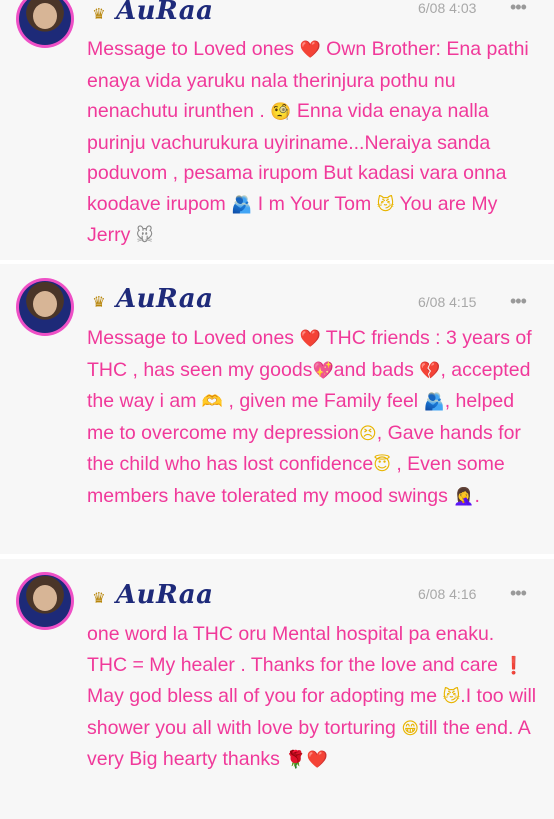 The image size is (554, 819). Describe the element at coordinates (323, 370) in the screenshot. I see `sparkling-heart-icon: 💖` at that location.